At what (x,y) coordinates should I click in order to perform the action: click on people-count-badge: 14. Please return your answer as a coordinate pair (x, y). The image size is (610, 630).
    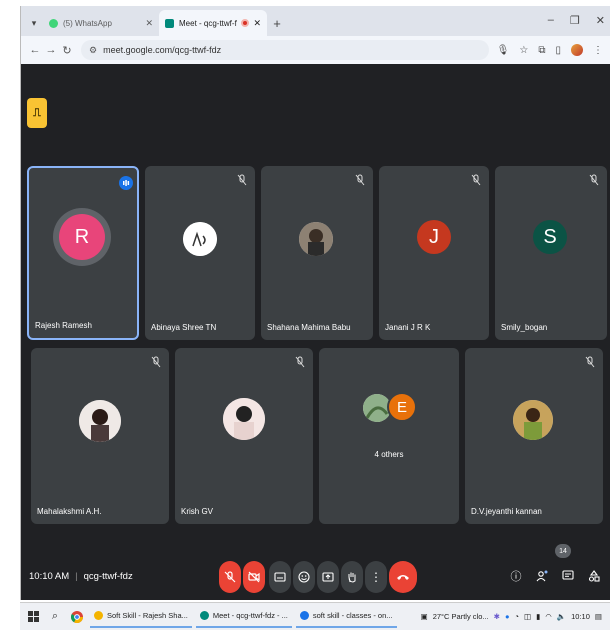
    Looking at the image, I should click on (563, 551).